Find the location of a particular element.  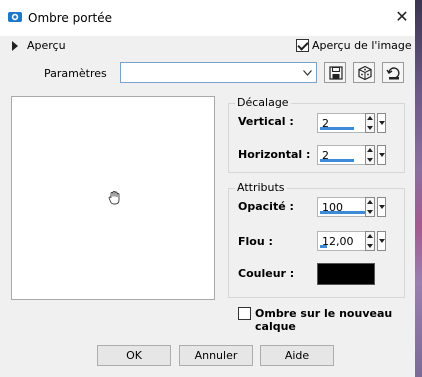

horizontal-slider-bar is located at coordinates (337, 160).